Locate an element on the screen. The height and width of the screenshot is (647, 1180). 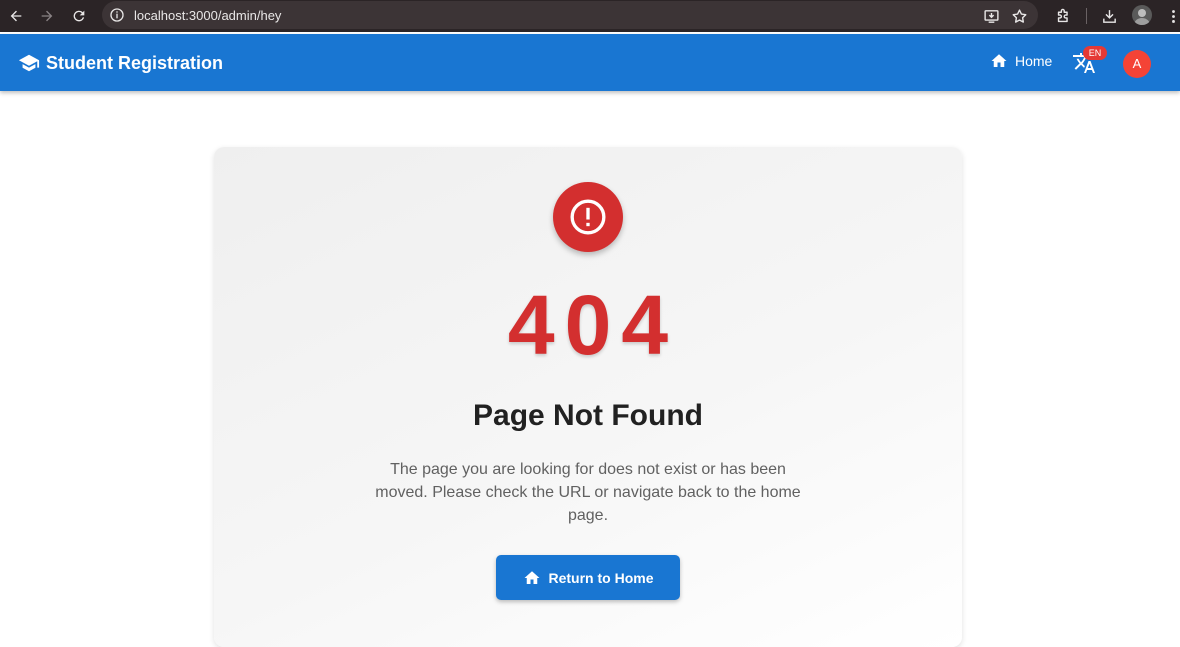
browser-profile-avatar is located at coordinates (1142, 15).